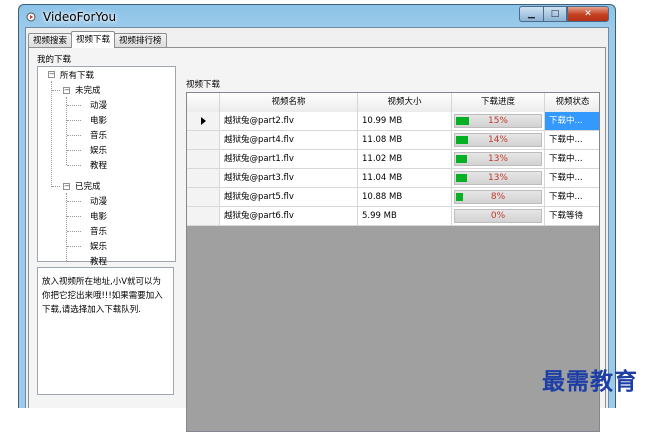  I want to click on tree-item-completed-entertainment: 娱乐, so click(98, 246).